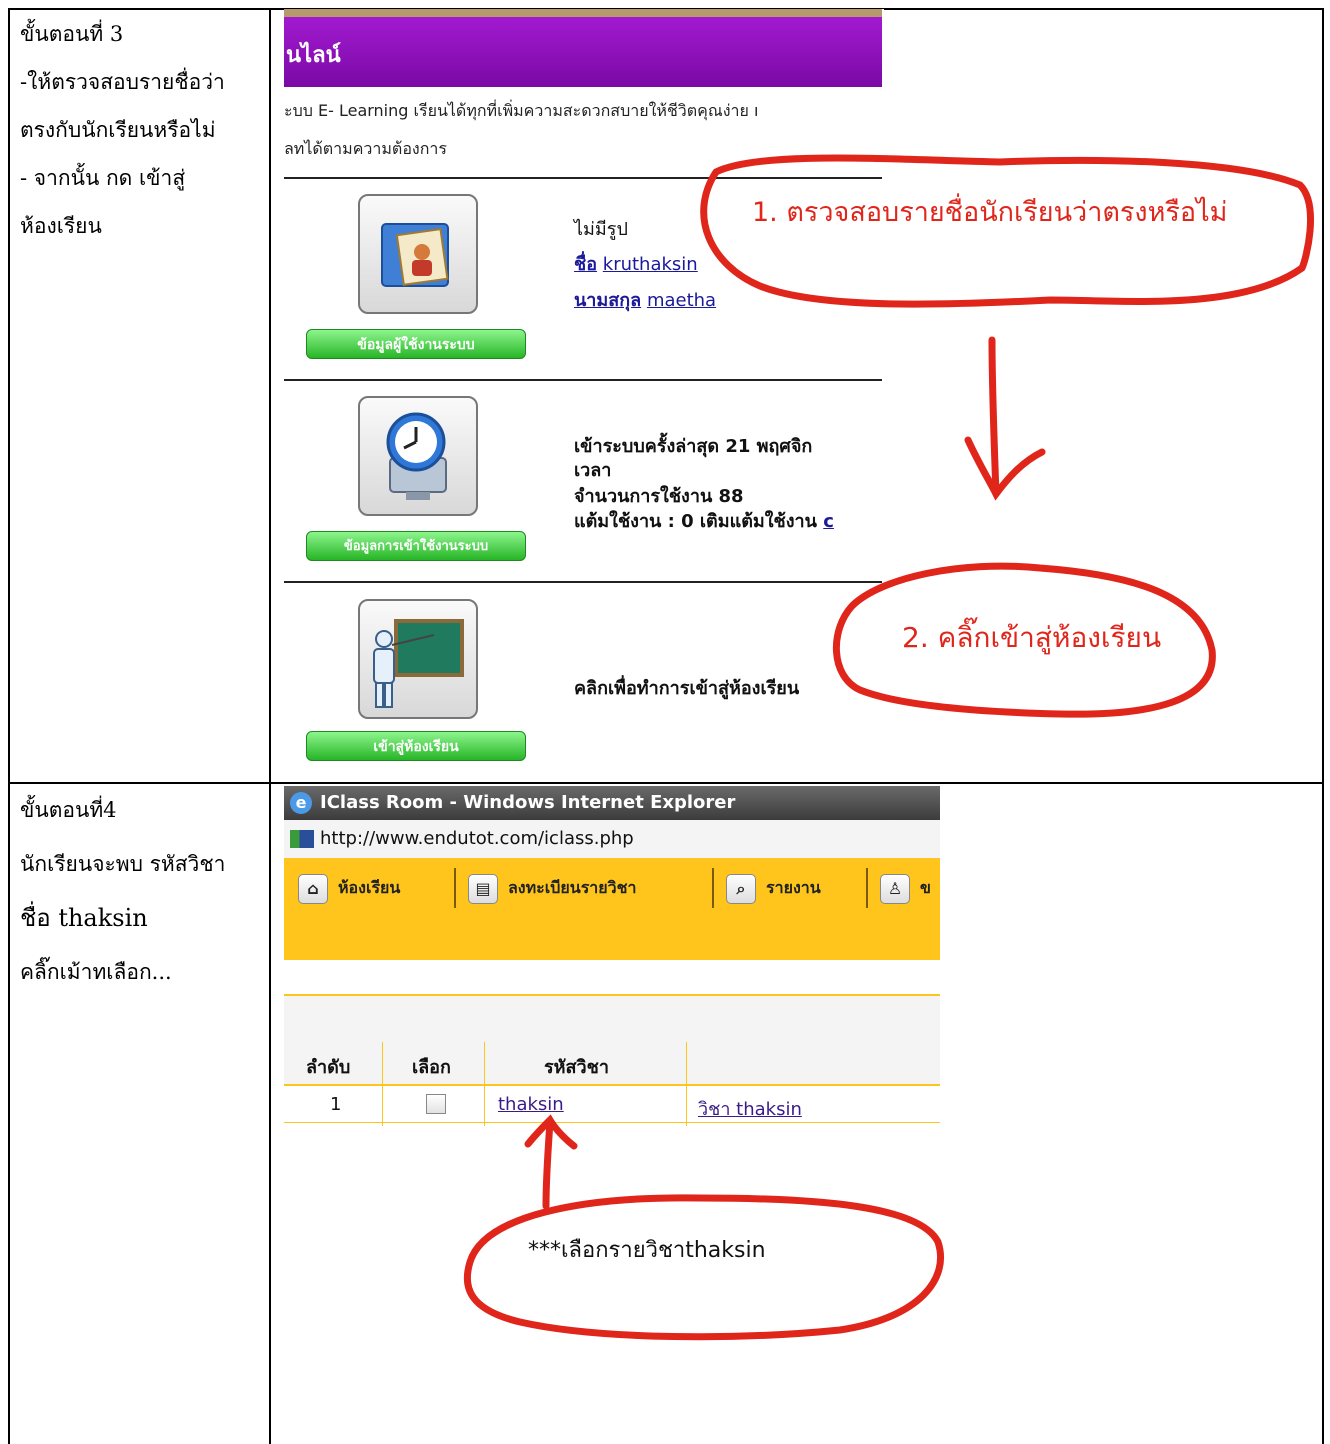 This screenshot has width=1330, height=1444. I want to click on annotation-arrow-down, so click(1005, 418).